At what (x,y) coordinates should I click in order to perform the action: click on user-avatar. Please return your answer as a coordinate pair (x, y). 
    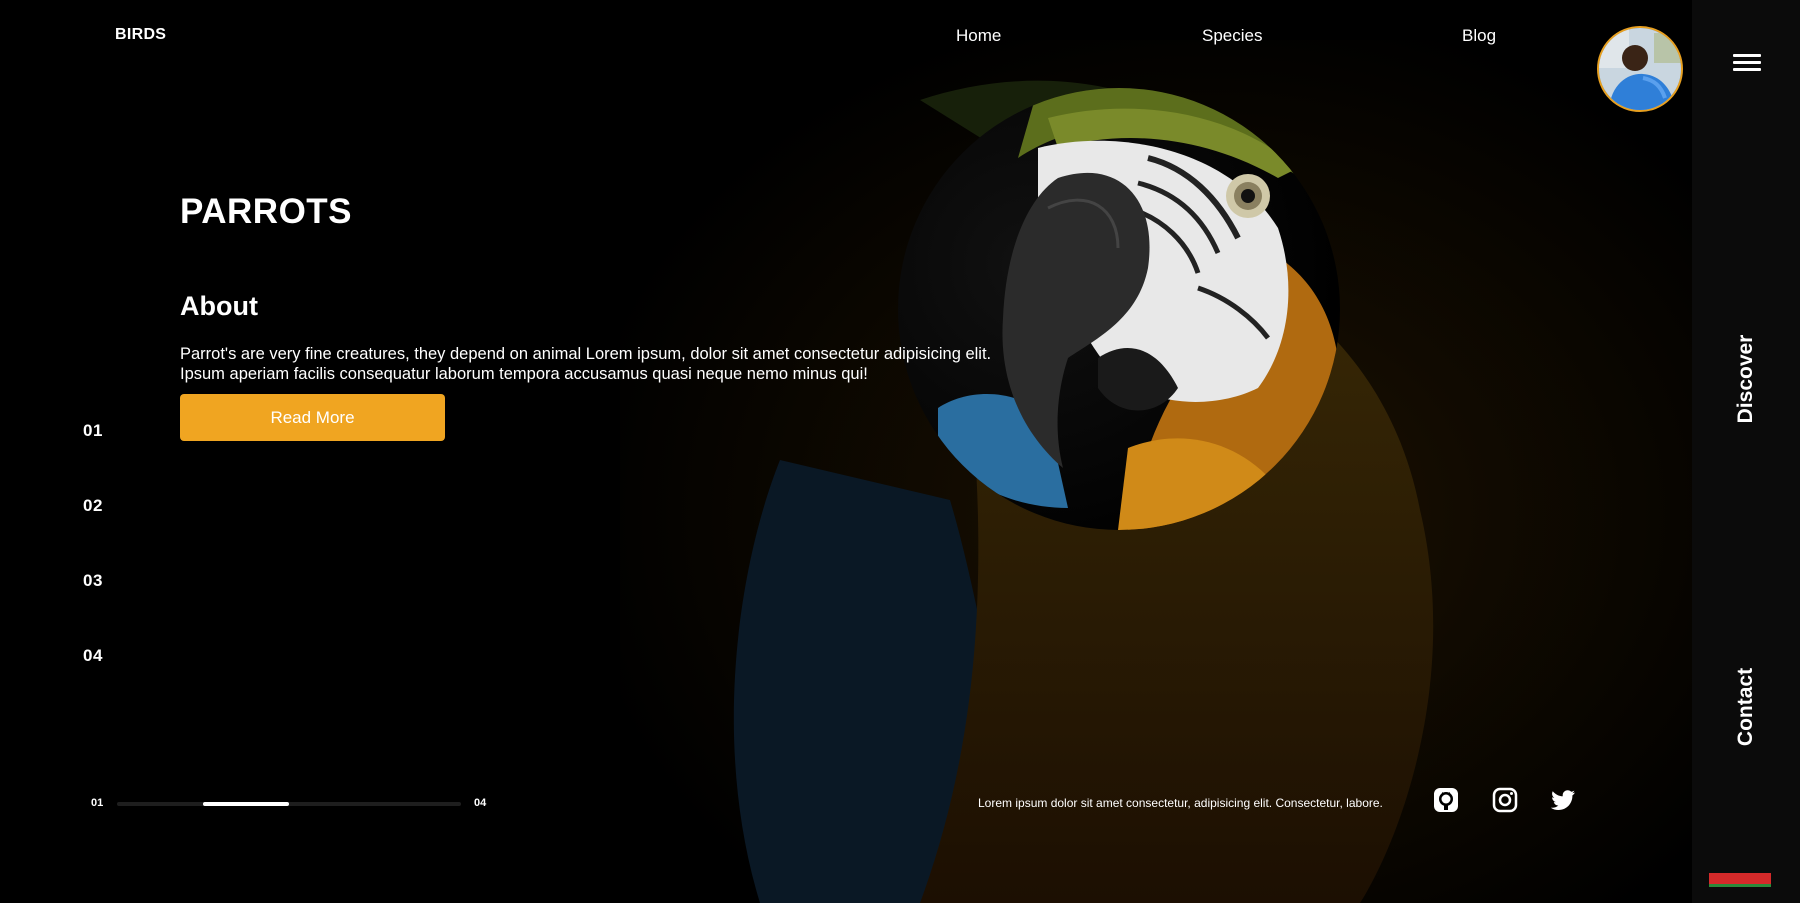
    Looking at the image, I should click on (1640, 69).